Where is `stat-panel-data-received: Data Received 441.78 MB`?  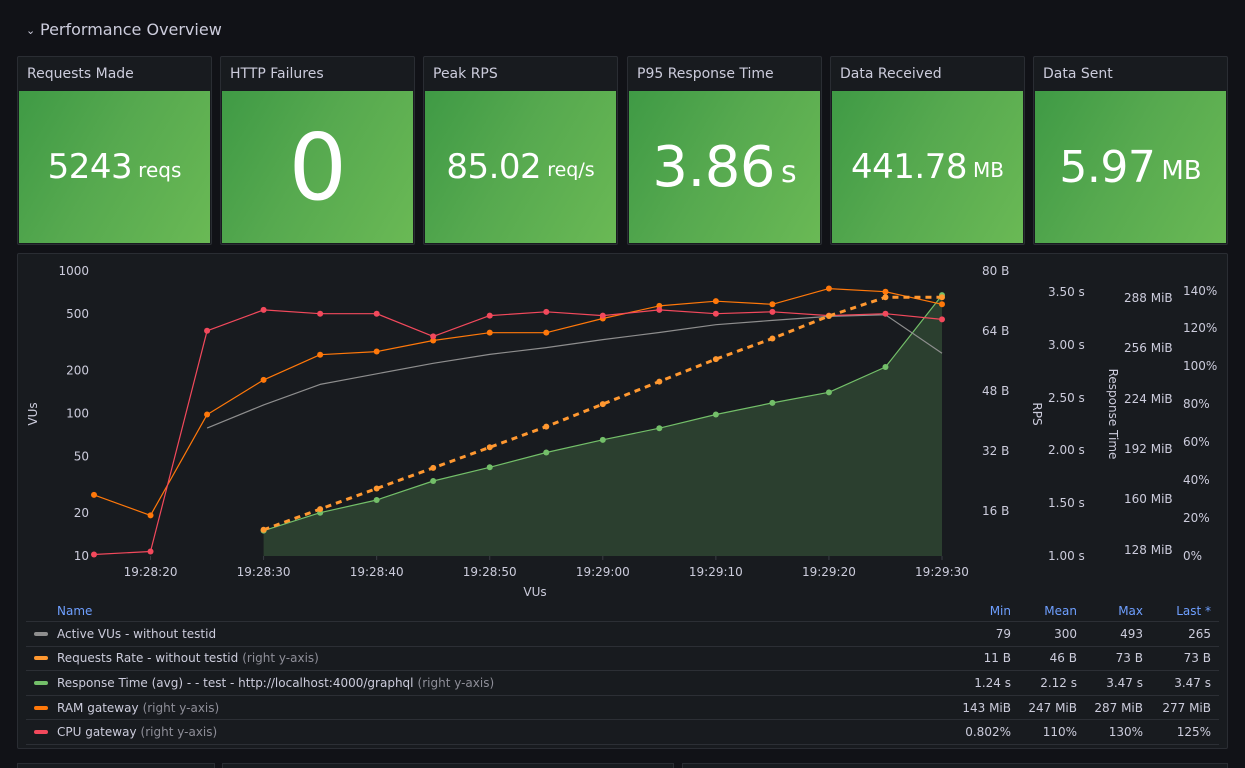
stat-panel-data-received: Data Received 441.78 MB is located at coordinates (927, 150).